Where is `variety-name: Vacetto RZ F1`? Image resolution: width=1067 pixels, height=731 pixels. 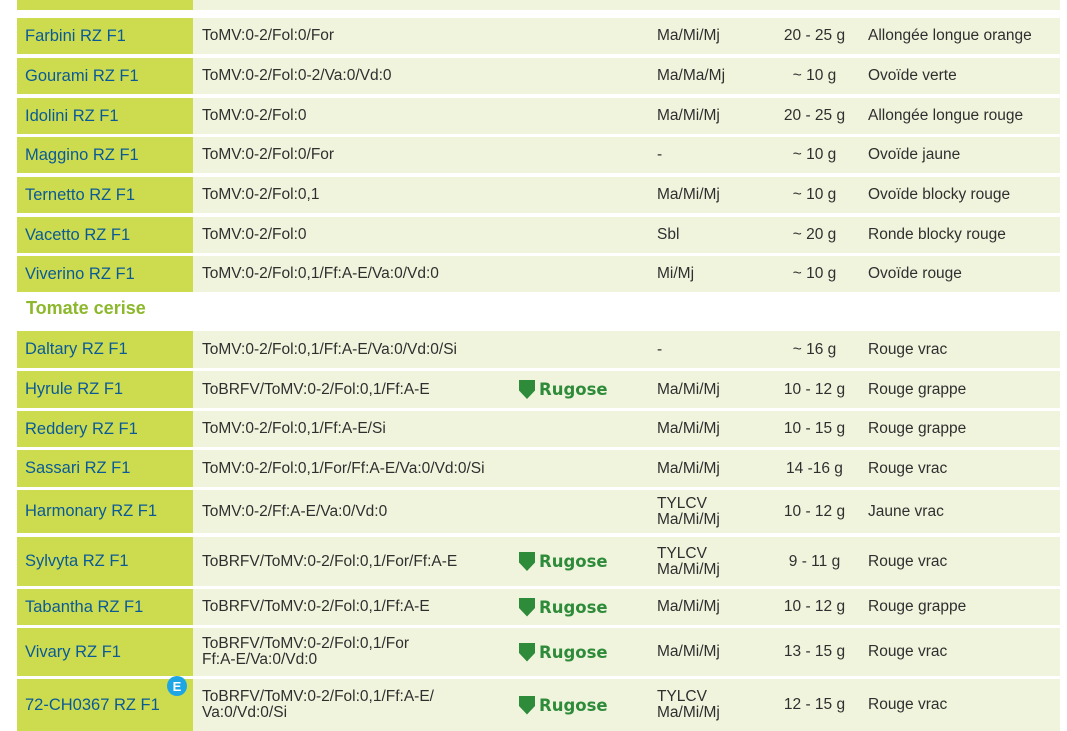
variety-name: Vacetto RZ F1 is located at coordinates (105, 235).